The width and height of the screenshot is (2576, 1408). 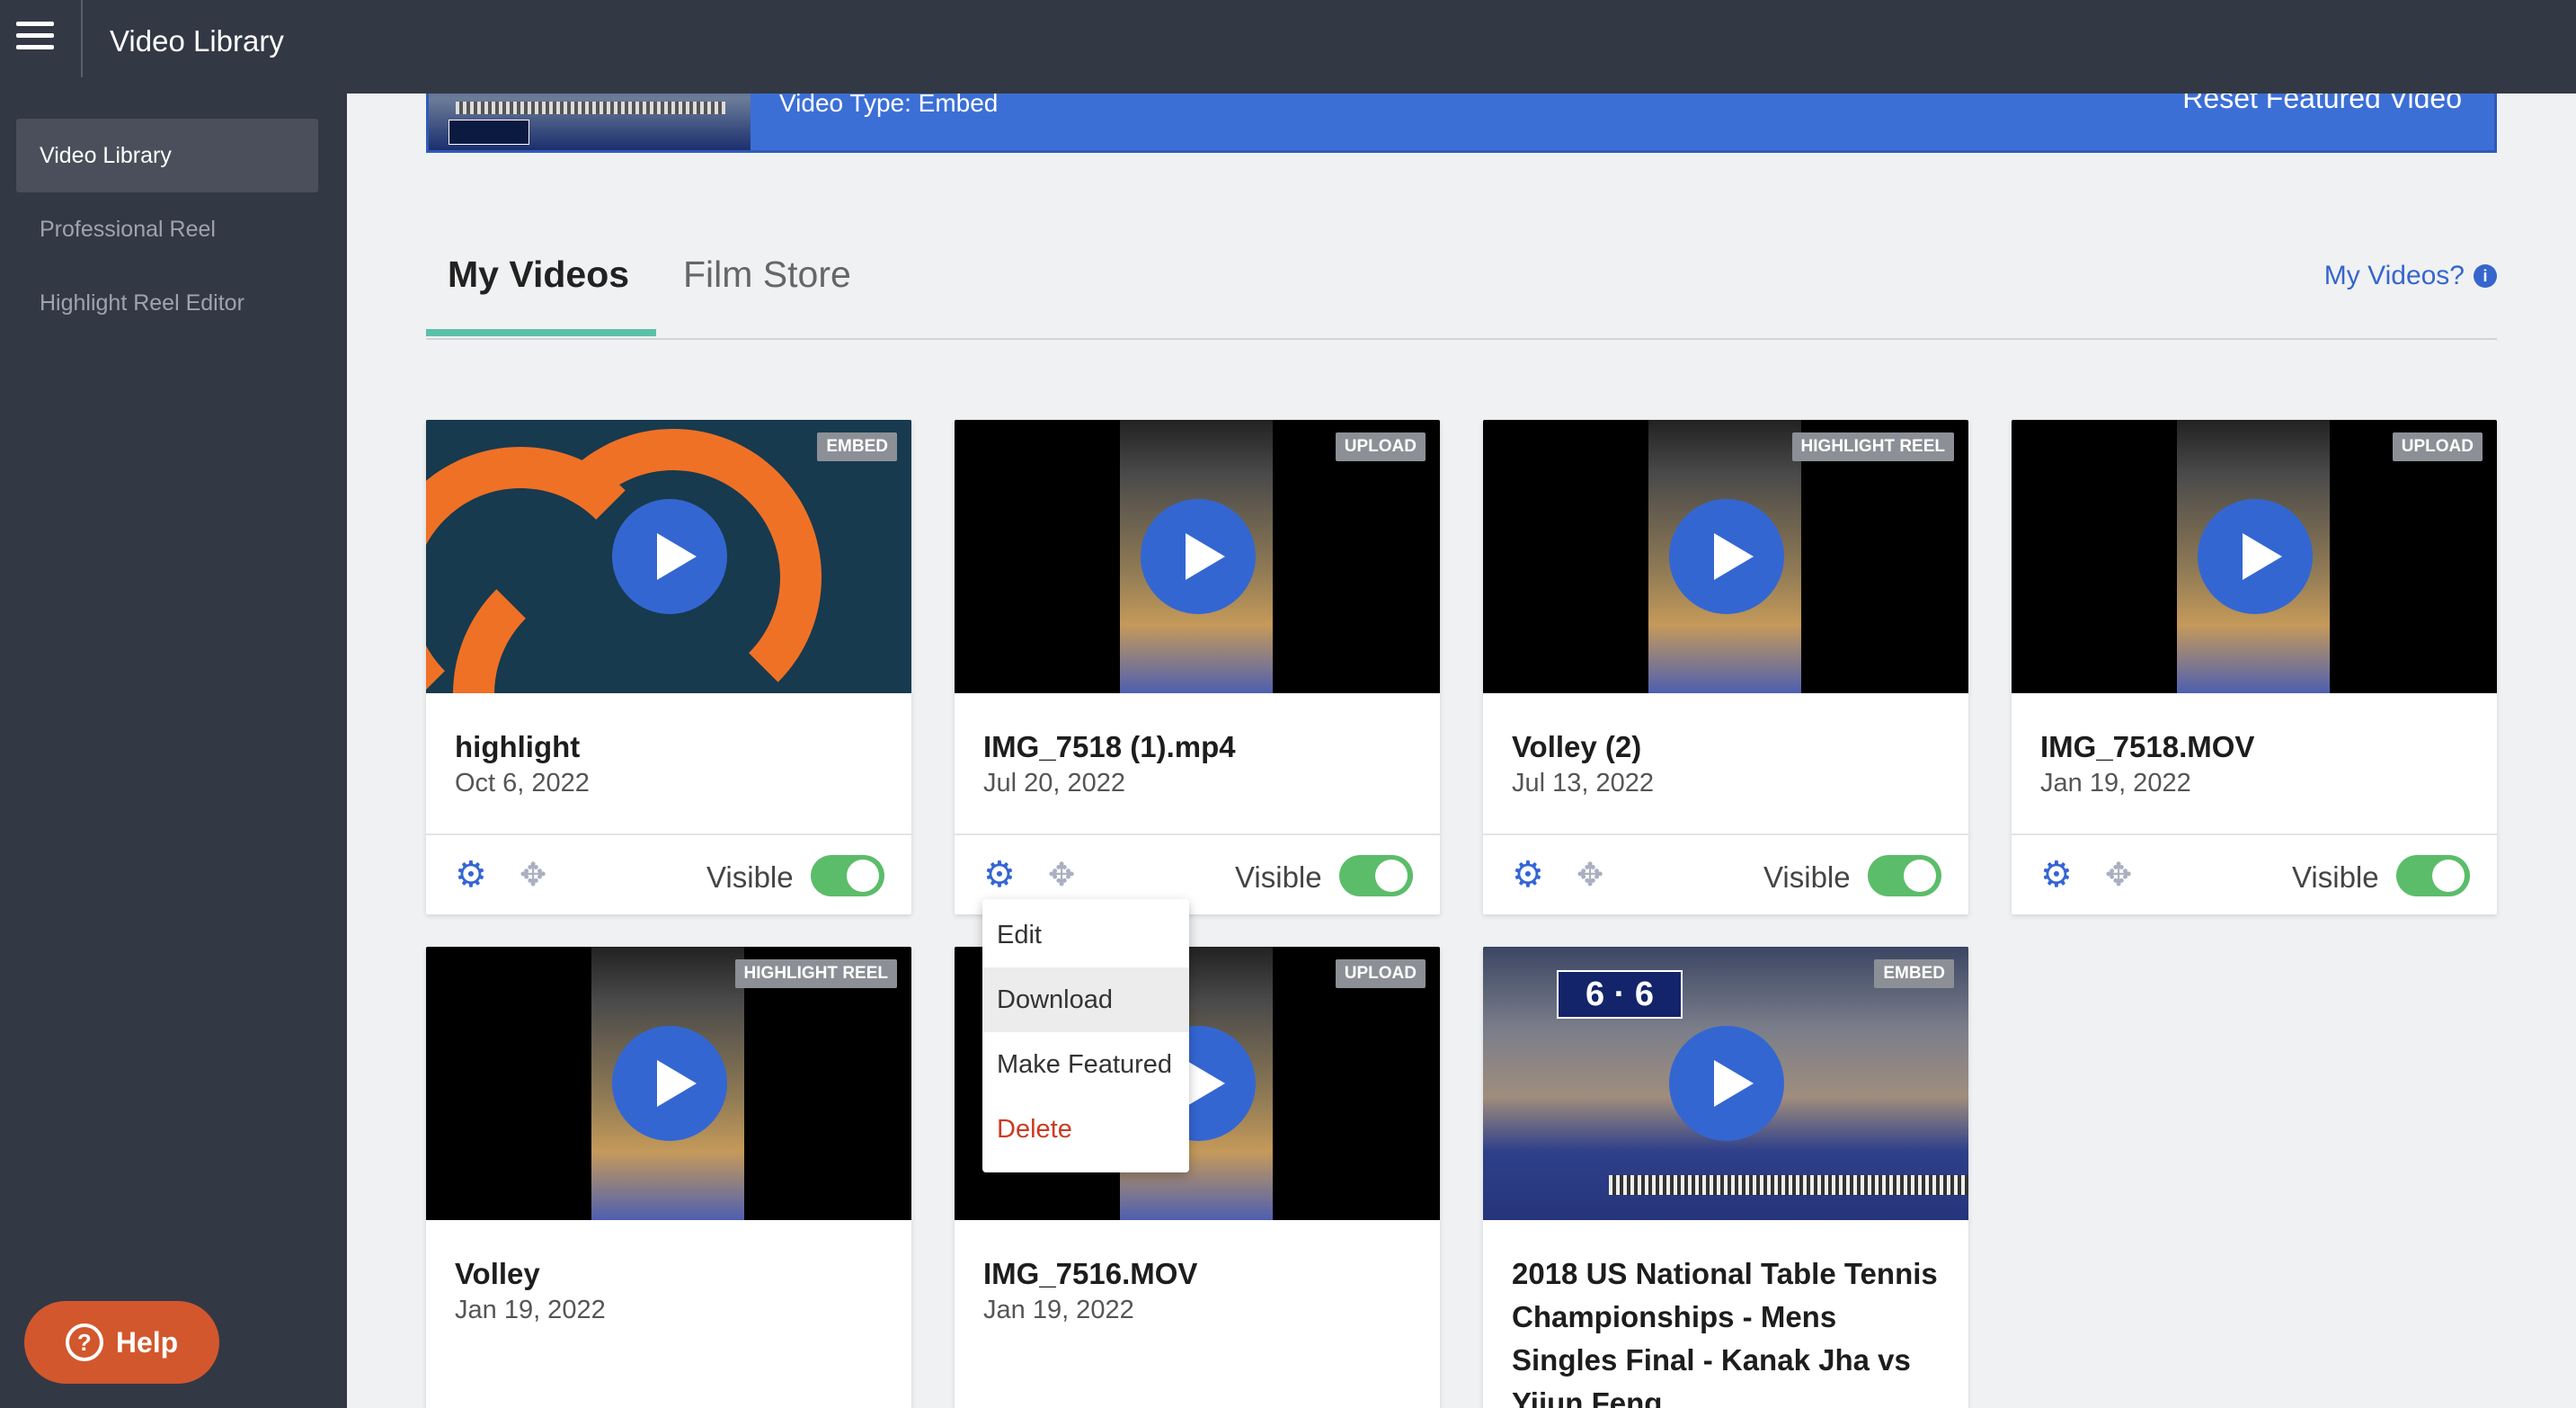 What do you see at coordinates (167, 303) in the screenshot?
I see `sidebar-item-highlight-reel-editor: Highlight Reel Editor` at bounding box center [167, 303].